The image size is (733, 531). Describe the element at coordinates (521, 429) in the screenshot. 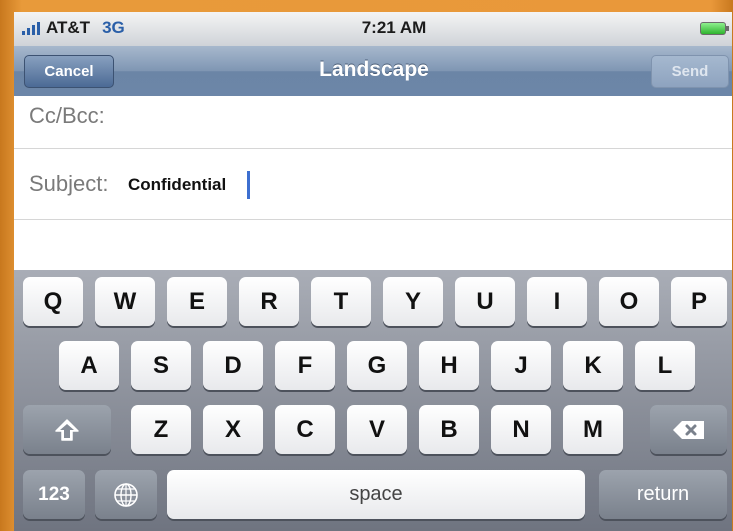

I see `key-n: N` at that location.